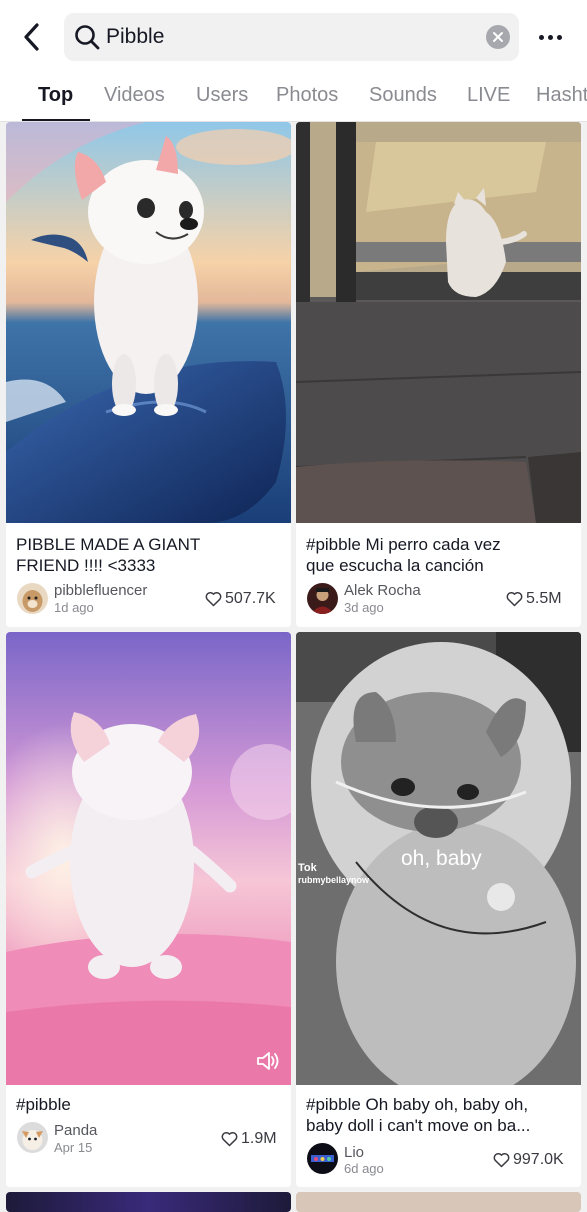 This screenshot has height=1212, width=587. Describe the element at coordinates (43, 1104) in the screenshot. I see `video-title-line: #pibble` at that location.